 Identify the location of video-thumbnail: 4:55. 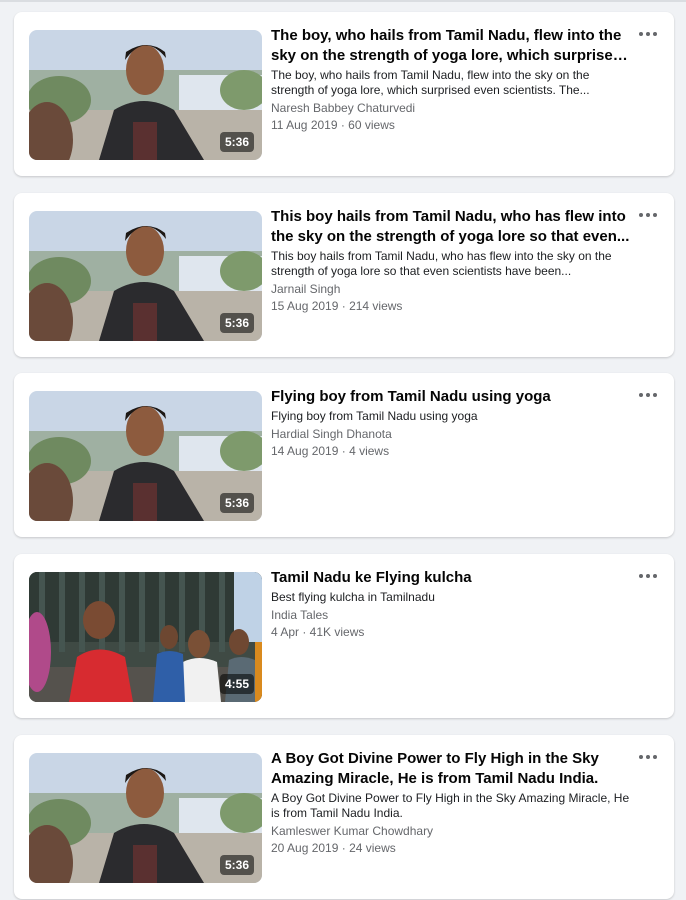
(145, 637).